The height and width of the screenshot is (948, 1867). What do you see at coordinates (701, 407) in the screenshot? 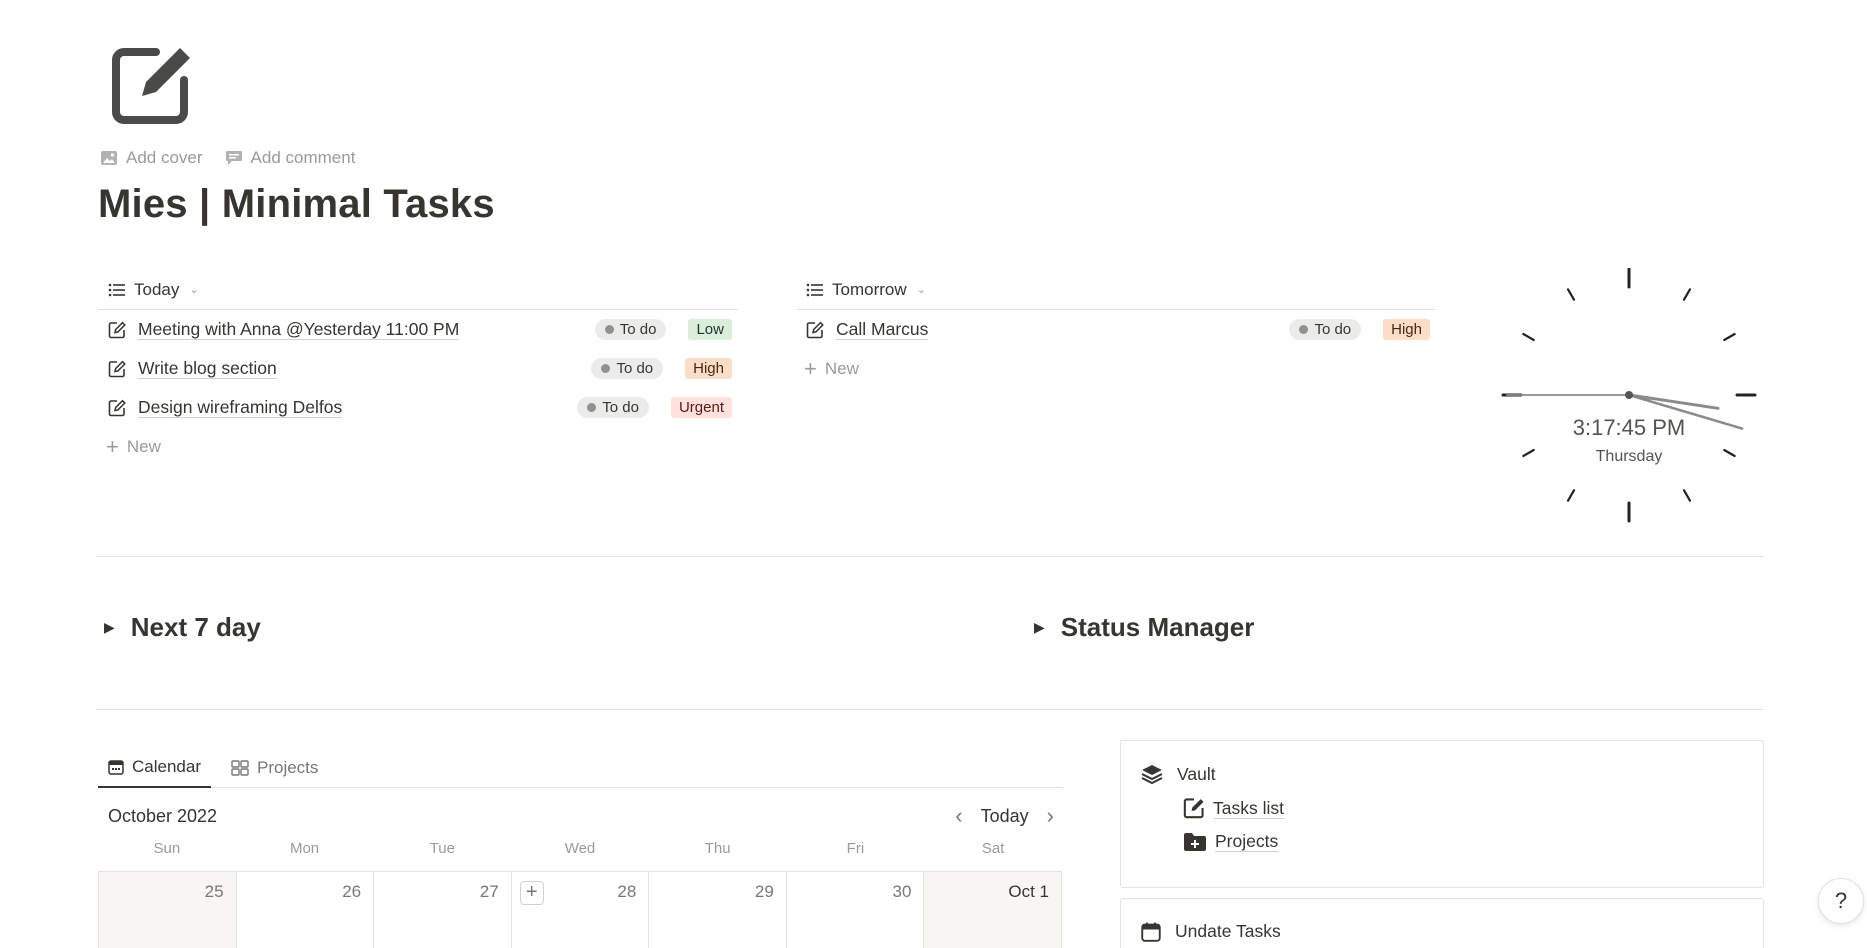
I see `priority-badge: Urgent` at bounding box center [701, 407].